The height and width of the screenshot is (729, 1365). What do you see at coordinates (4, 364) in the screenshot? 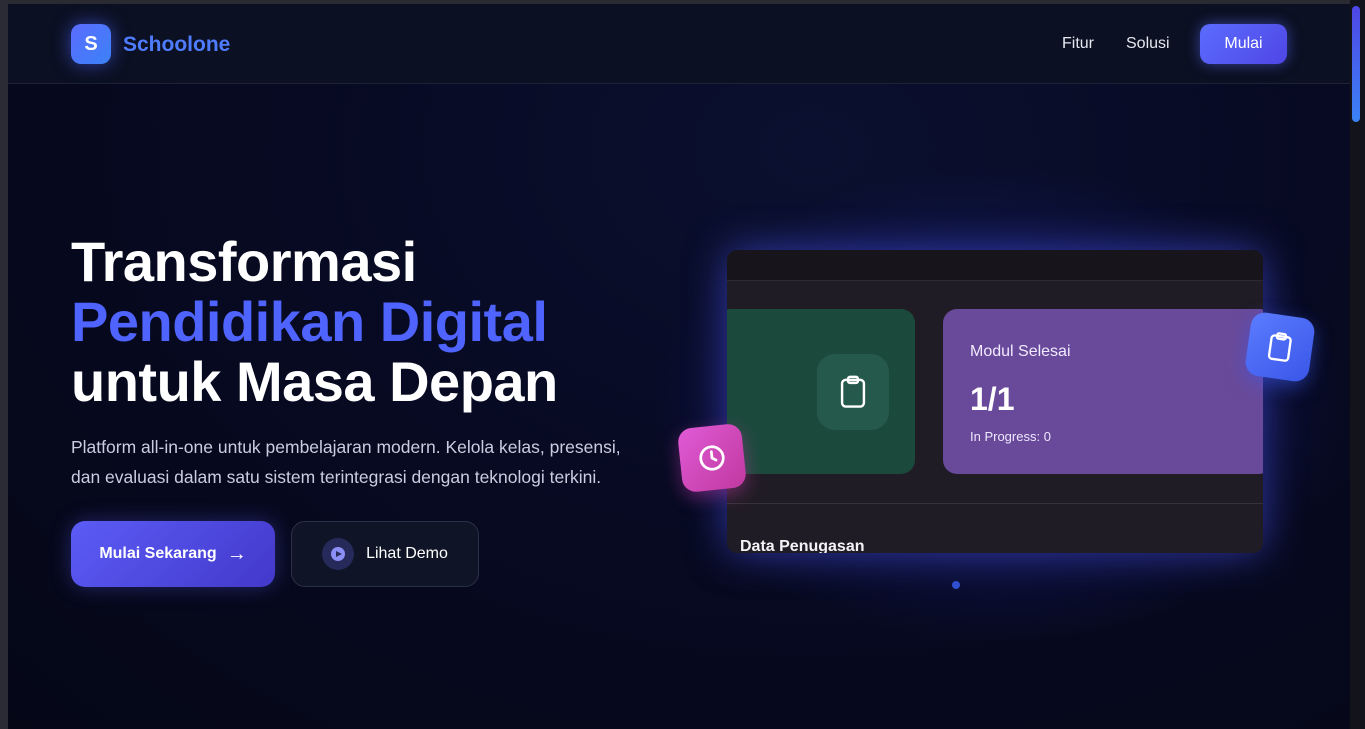
I see `window-frame` at bounding box center [4, 364].